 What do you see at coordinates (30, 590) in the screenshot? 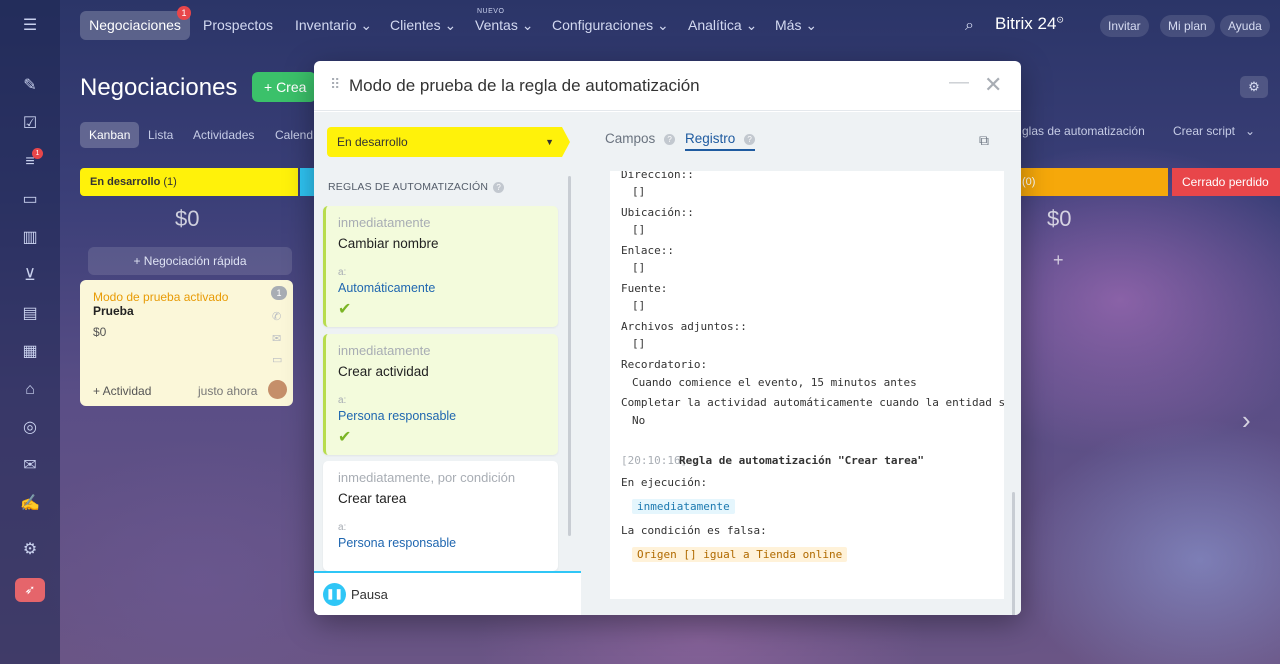
I see `rocket-icon: ➶` at bounding box center [30, 590].